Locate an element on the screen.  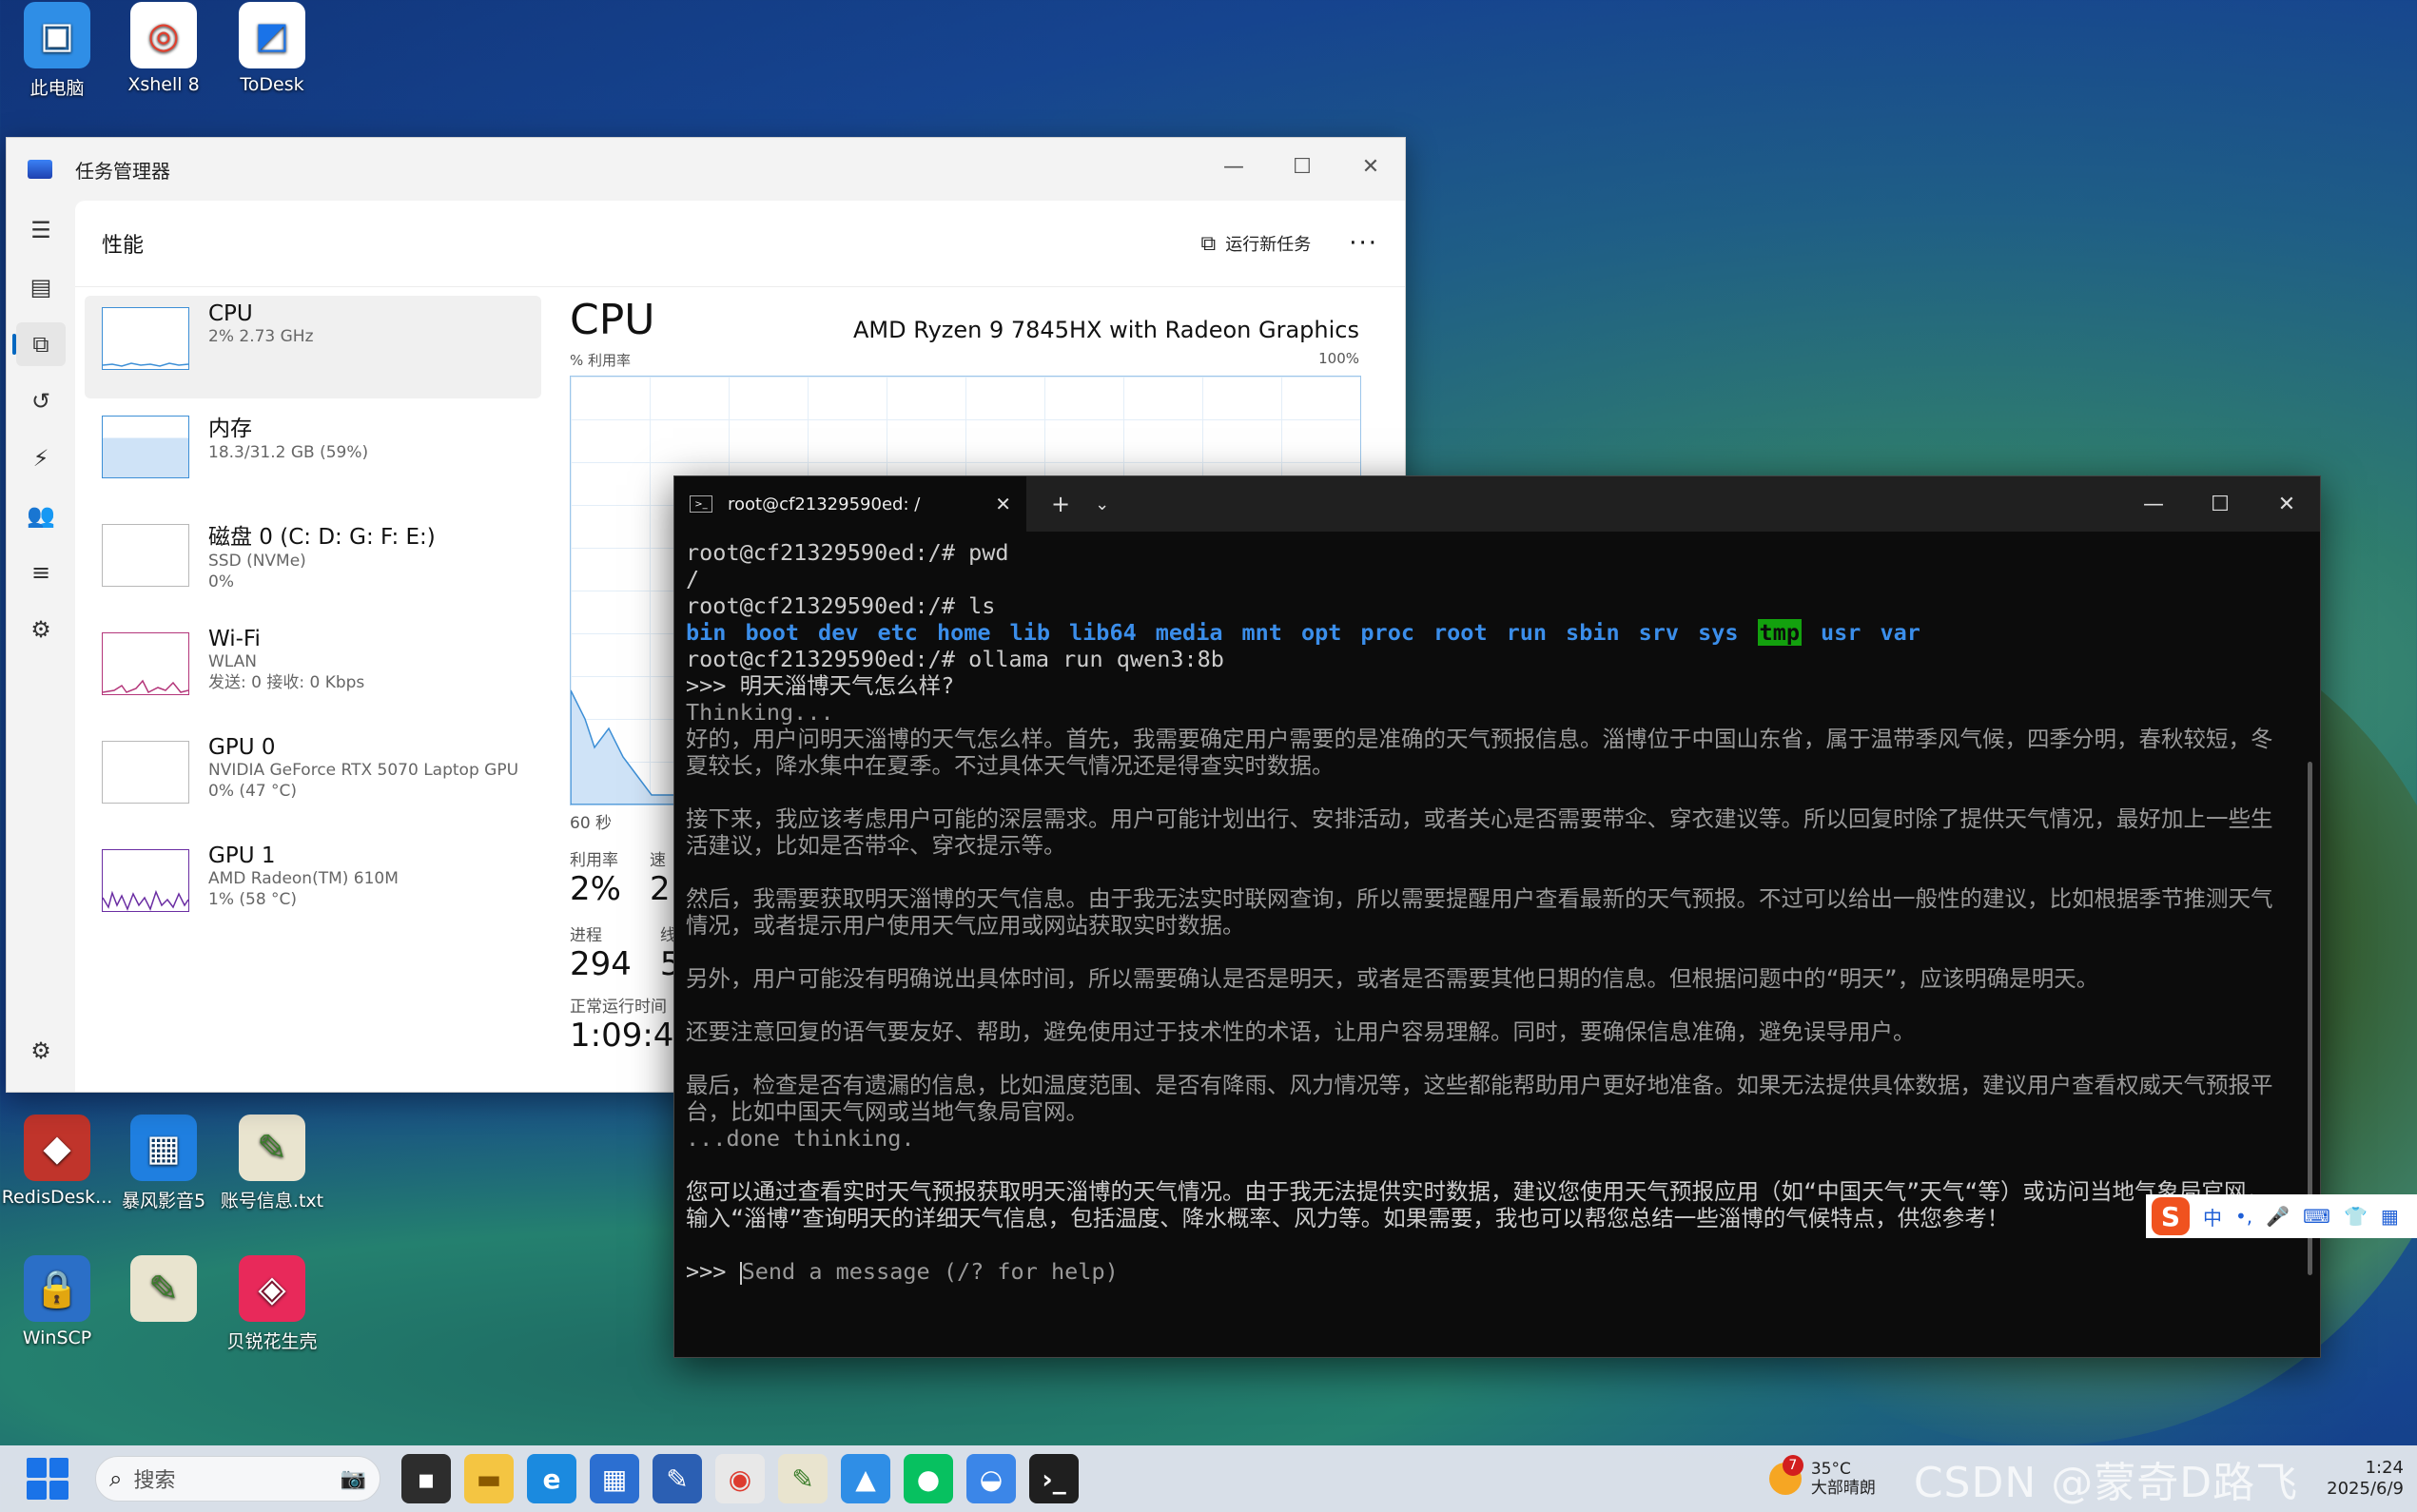
perf-item-memory: 内存 18.3/31.2 GB (59%) is located at coordinates (313, 456).